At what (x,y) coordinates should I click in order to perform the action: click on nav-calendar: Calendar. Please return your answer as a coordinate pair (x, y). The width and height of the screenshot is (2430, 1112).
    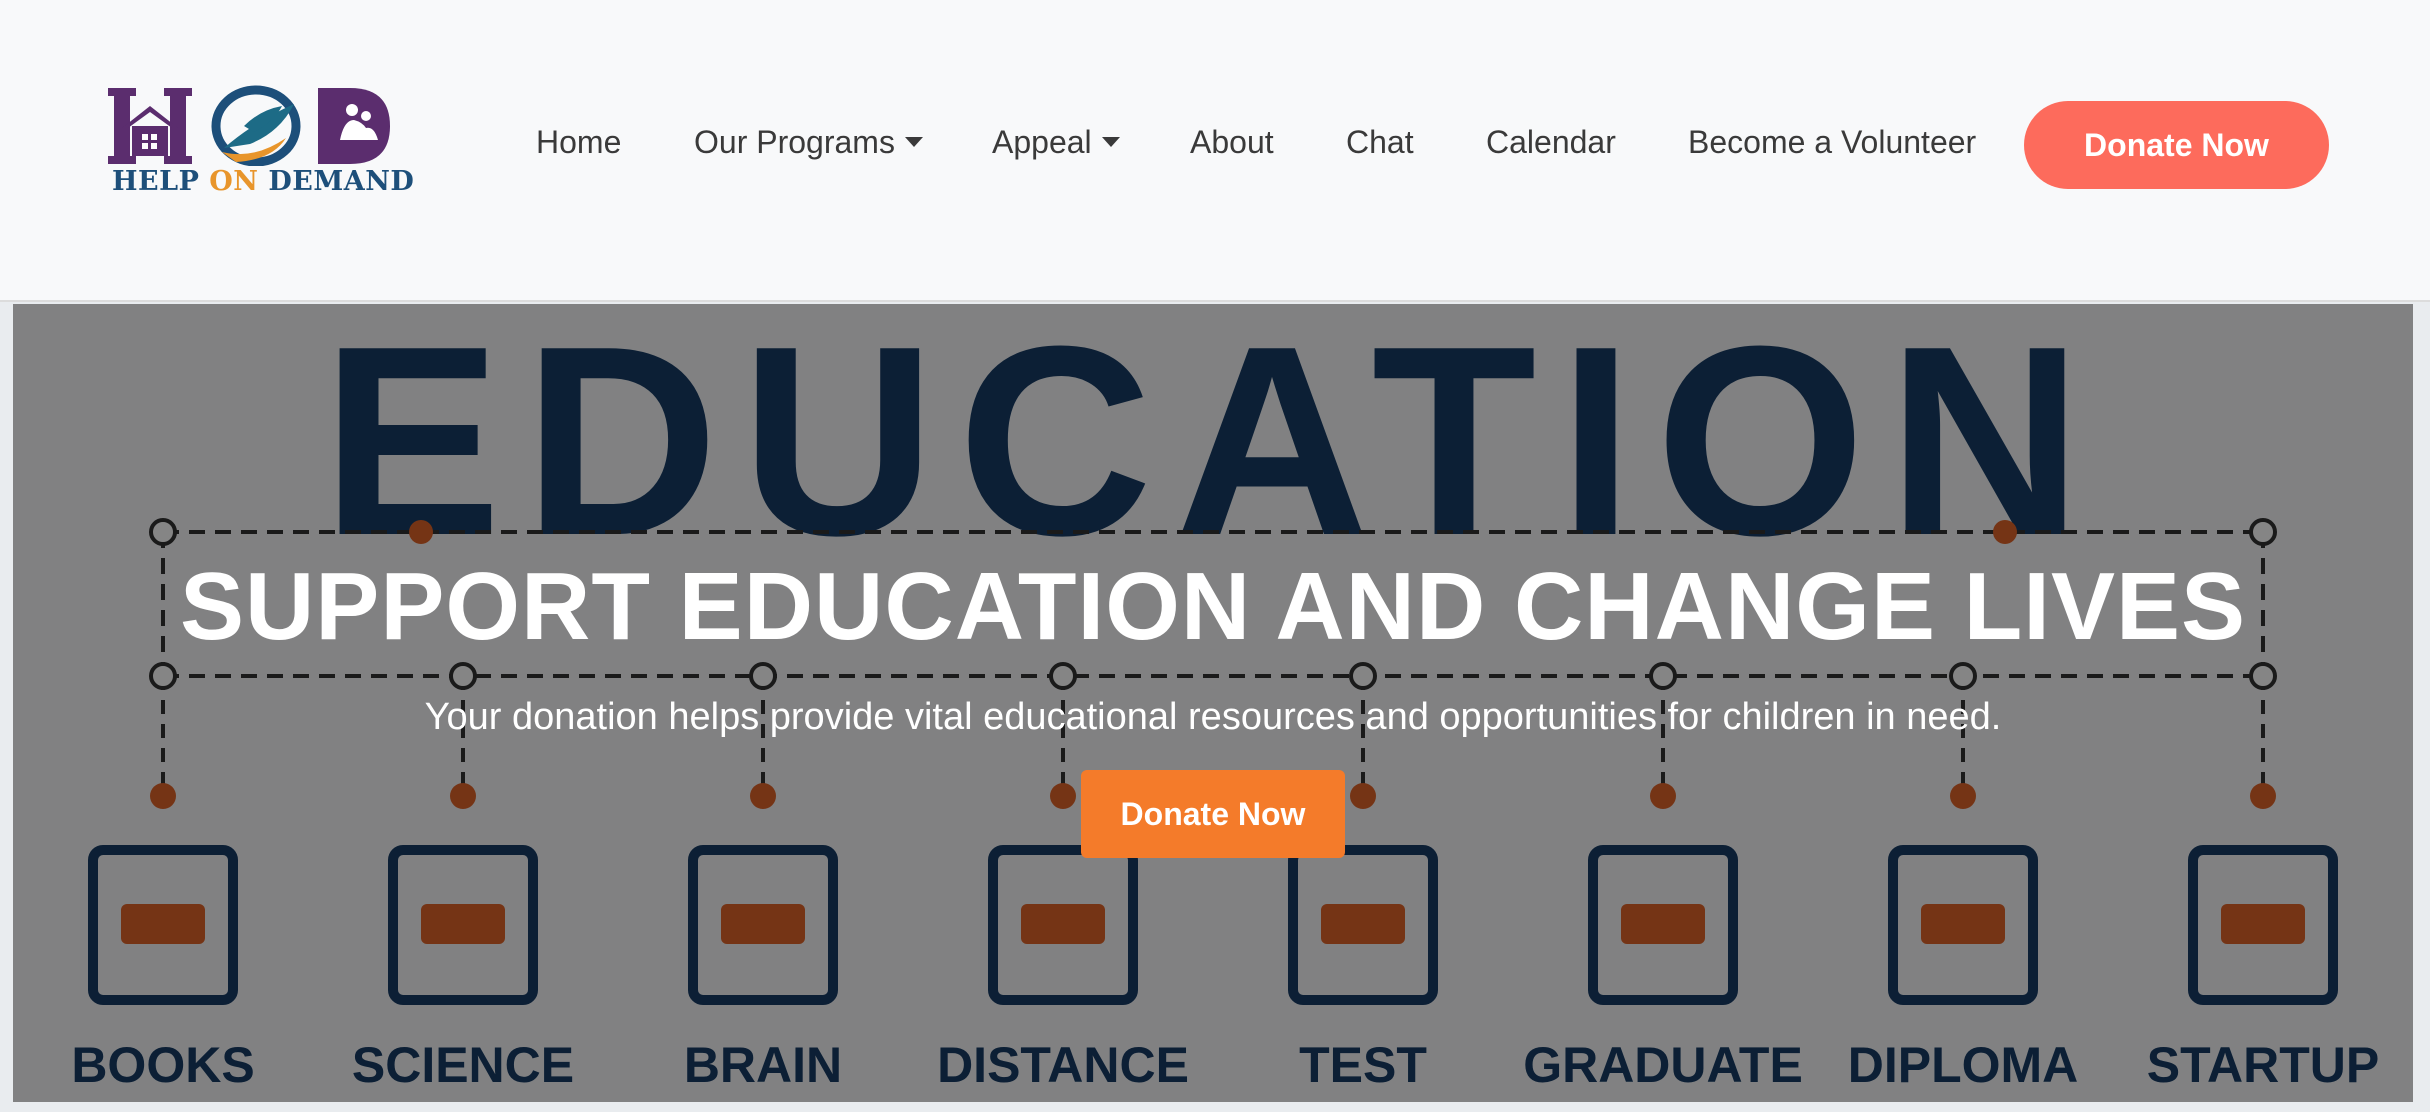
    Looking at the image, I should click on (1551, 142).